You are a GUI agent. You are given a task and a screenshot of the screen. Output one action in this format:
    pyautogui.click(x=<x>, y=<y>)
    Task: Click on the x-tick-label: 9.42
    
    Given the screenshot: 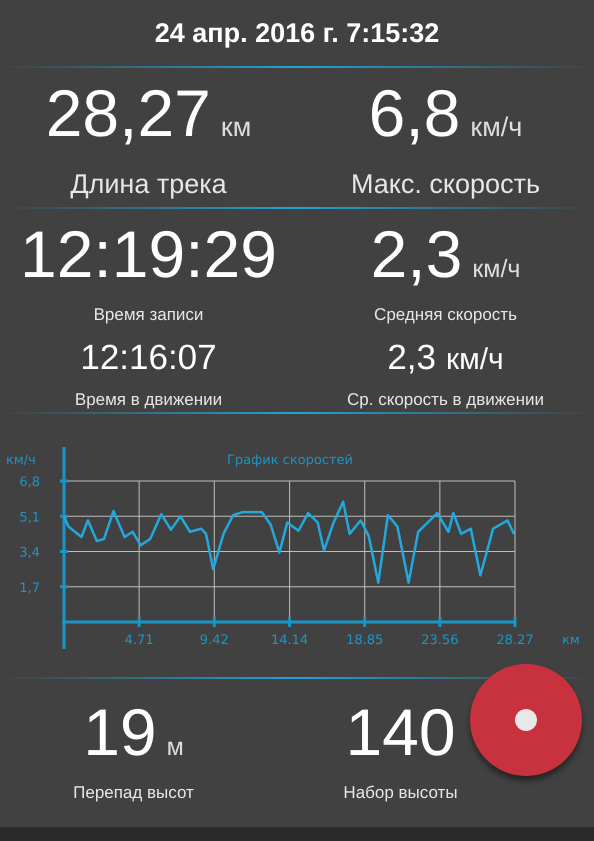 What is the action you would take?
    pyautogui.click(x=214, y=640)
    